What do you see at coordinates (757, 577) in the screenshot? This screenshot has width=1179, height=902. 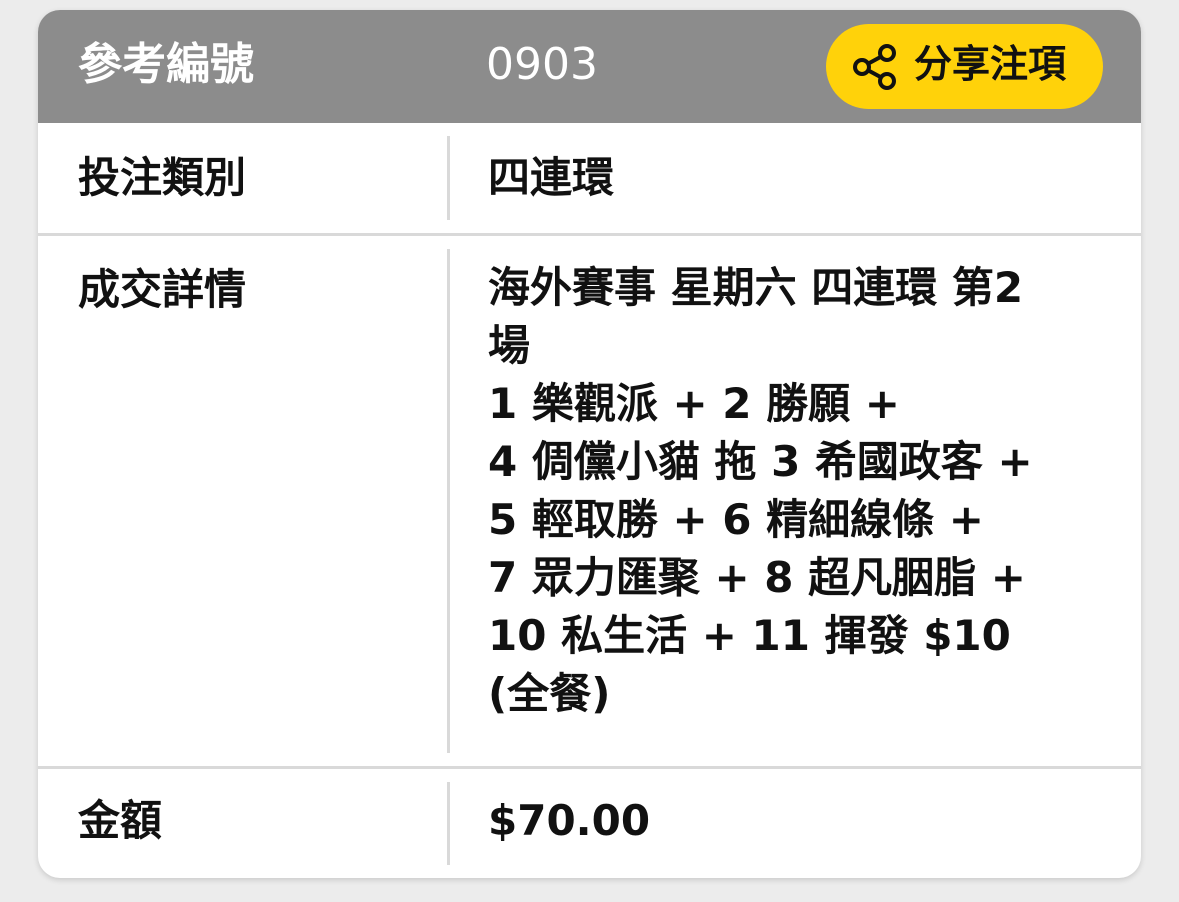 I see `detail-line: 7 眾力匯聚 + 8 超凡胭脂 +` at bounding box center [757, 577].